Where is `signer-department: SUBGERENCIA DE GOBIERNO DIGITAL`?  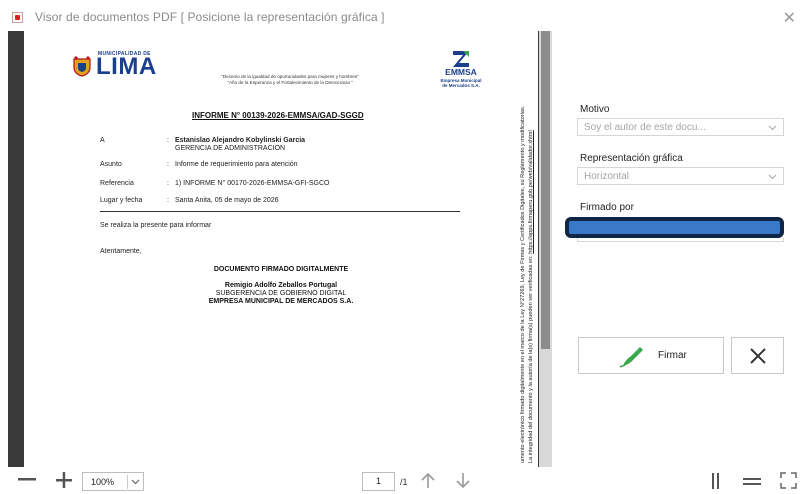 signer-department: SUBGERENCIA DE GOBIERNO DIGITAL is located at coordinates (281, 293).